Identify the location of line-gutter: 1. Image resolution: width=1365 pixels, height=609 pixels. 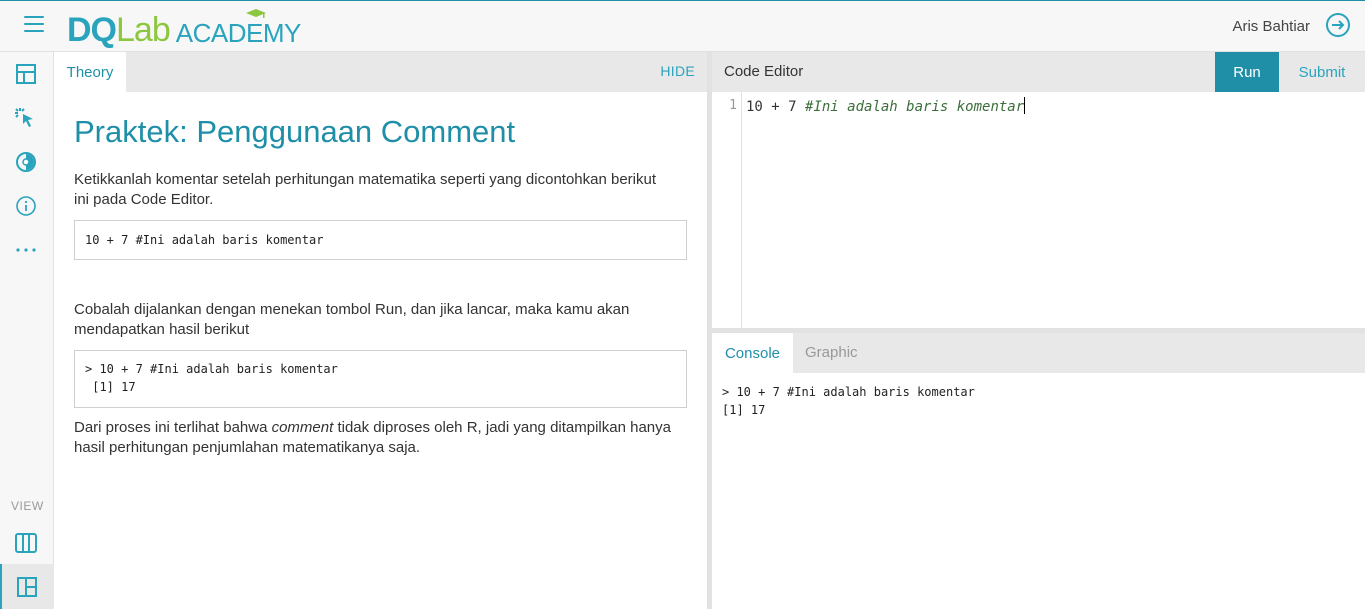
(727, 210).